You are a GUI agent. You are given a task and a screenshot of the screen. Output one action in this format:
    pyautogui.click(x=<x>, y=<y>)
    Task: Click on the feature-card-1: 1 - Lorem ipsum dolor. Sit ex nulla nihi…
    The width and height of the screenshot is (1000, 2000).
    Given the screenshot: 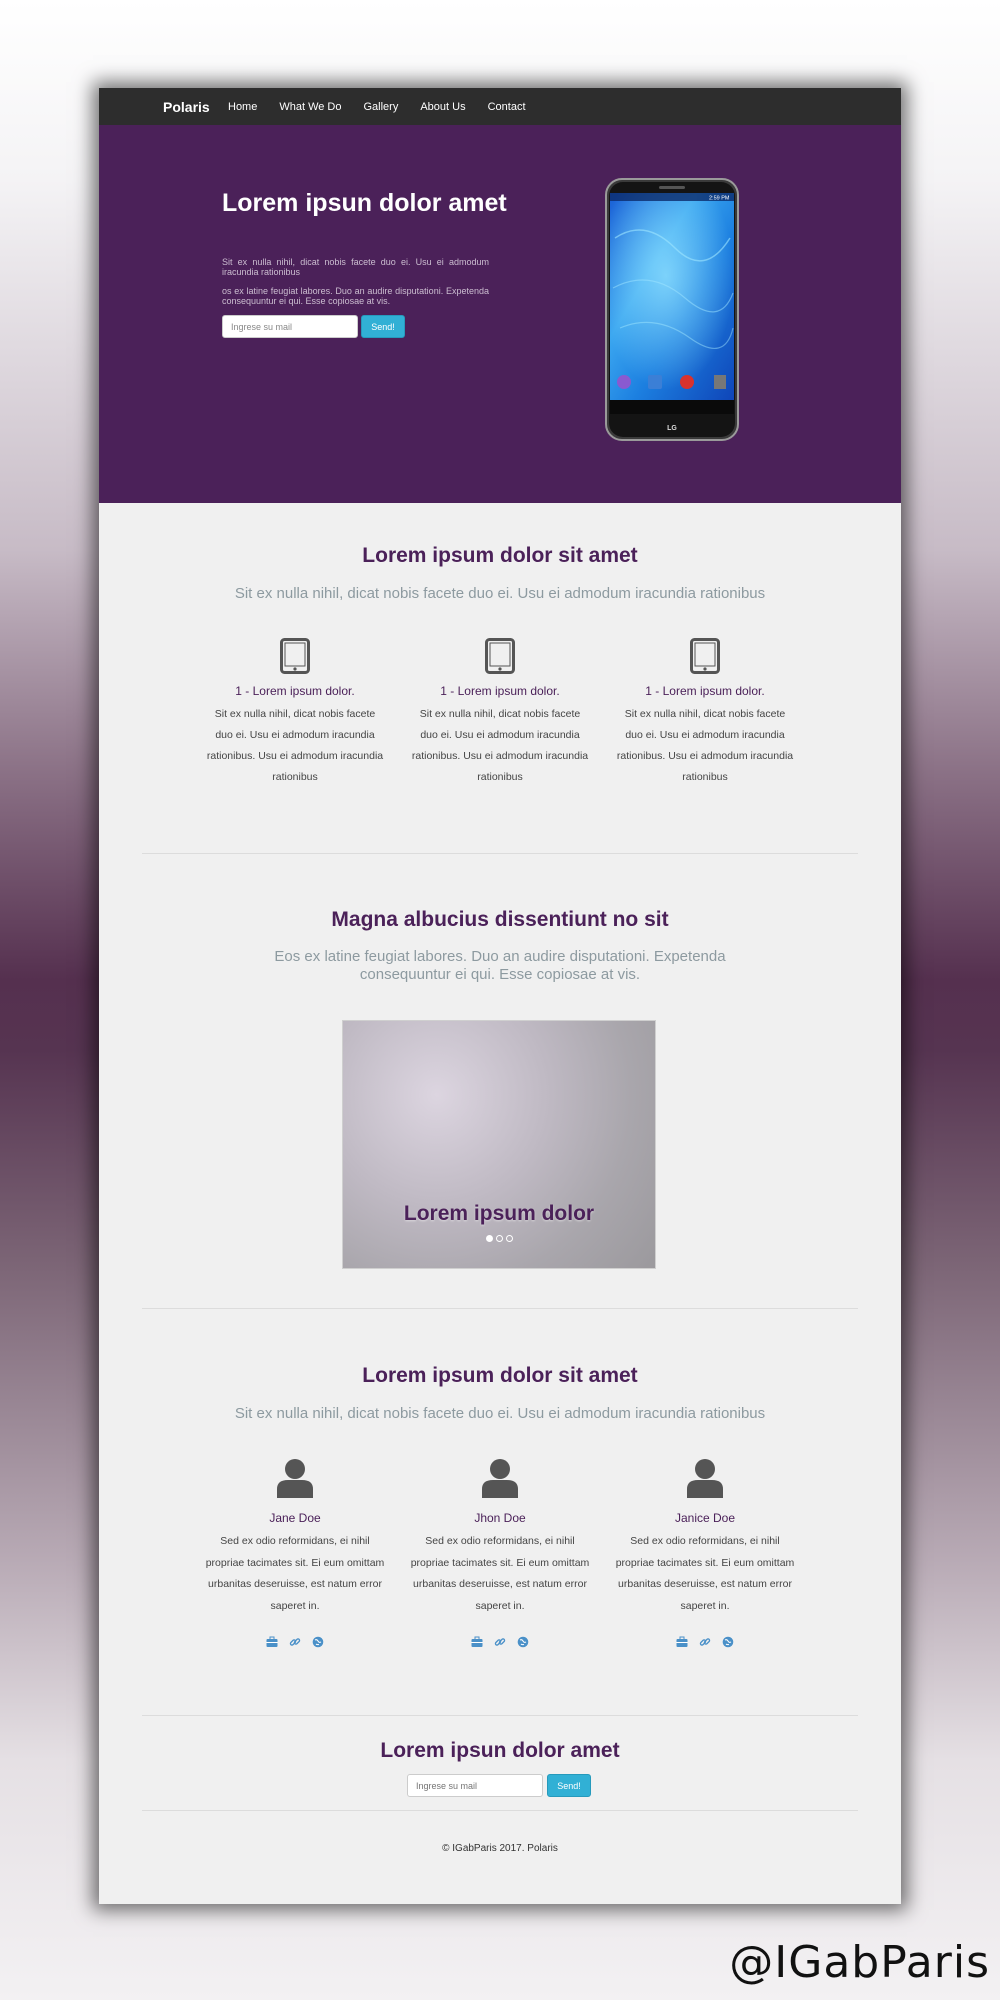 What is the action you would take?
    pyautogui.click(x=295, y=713)
    